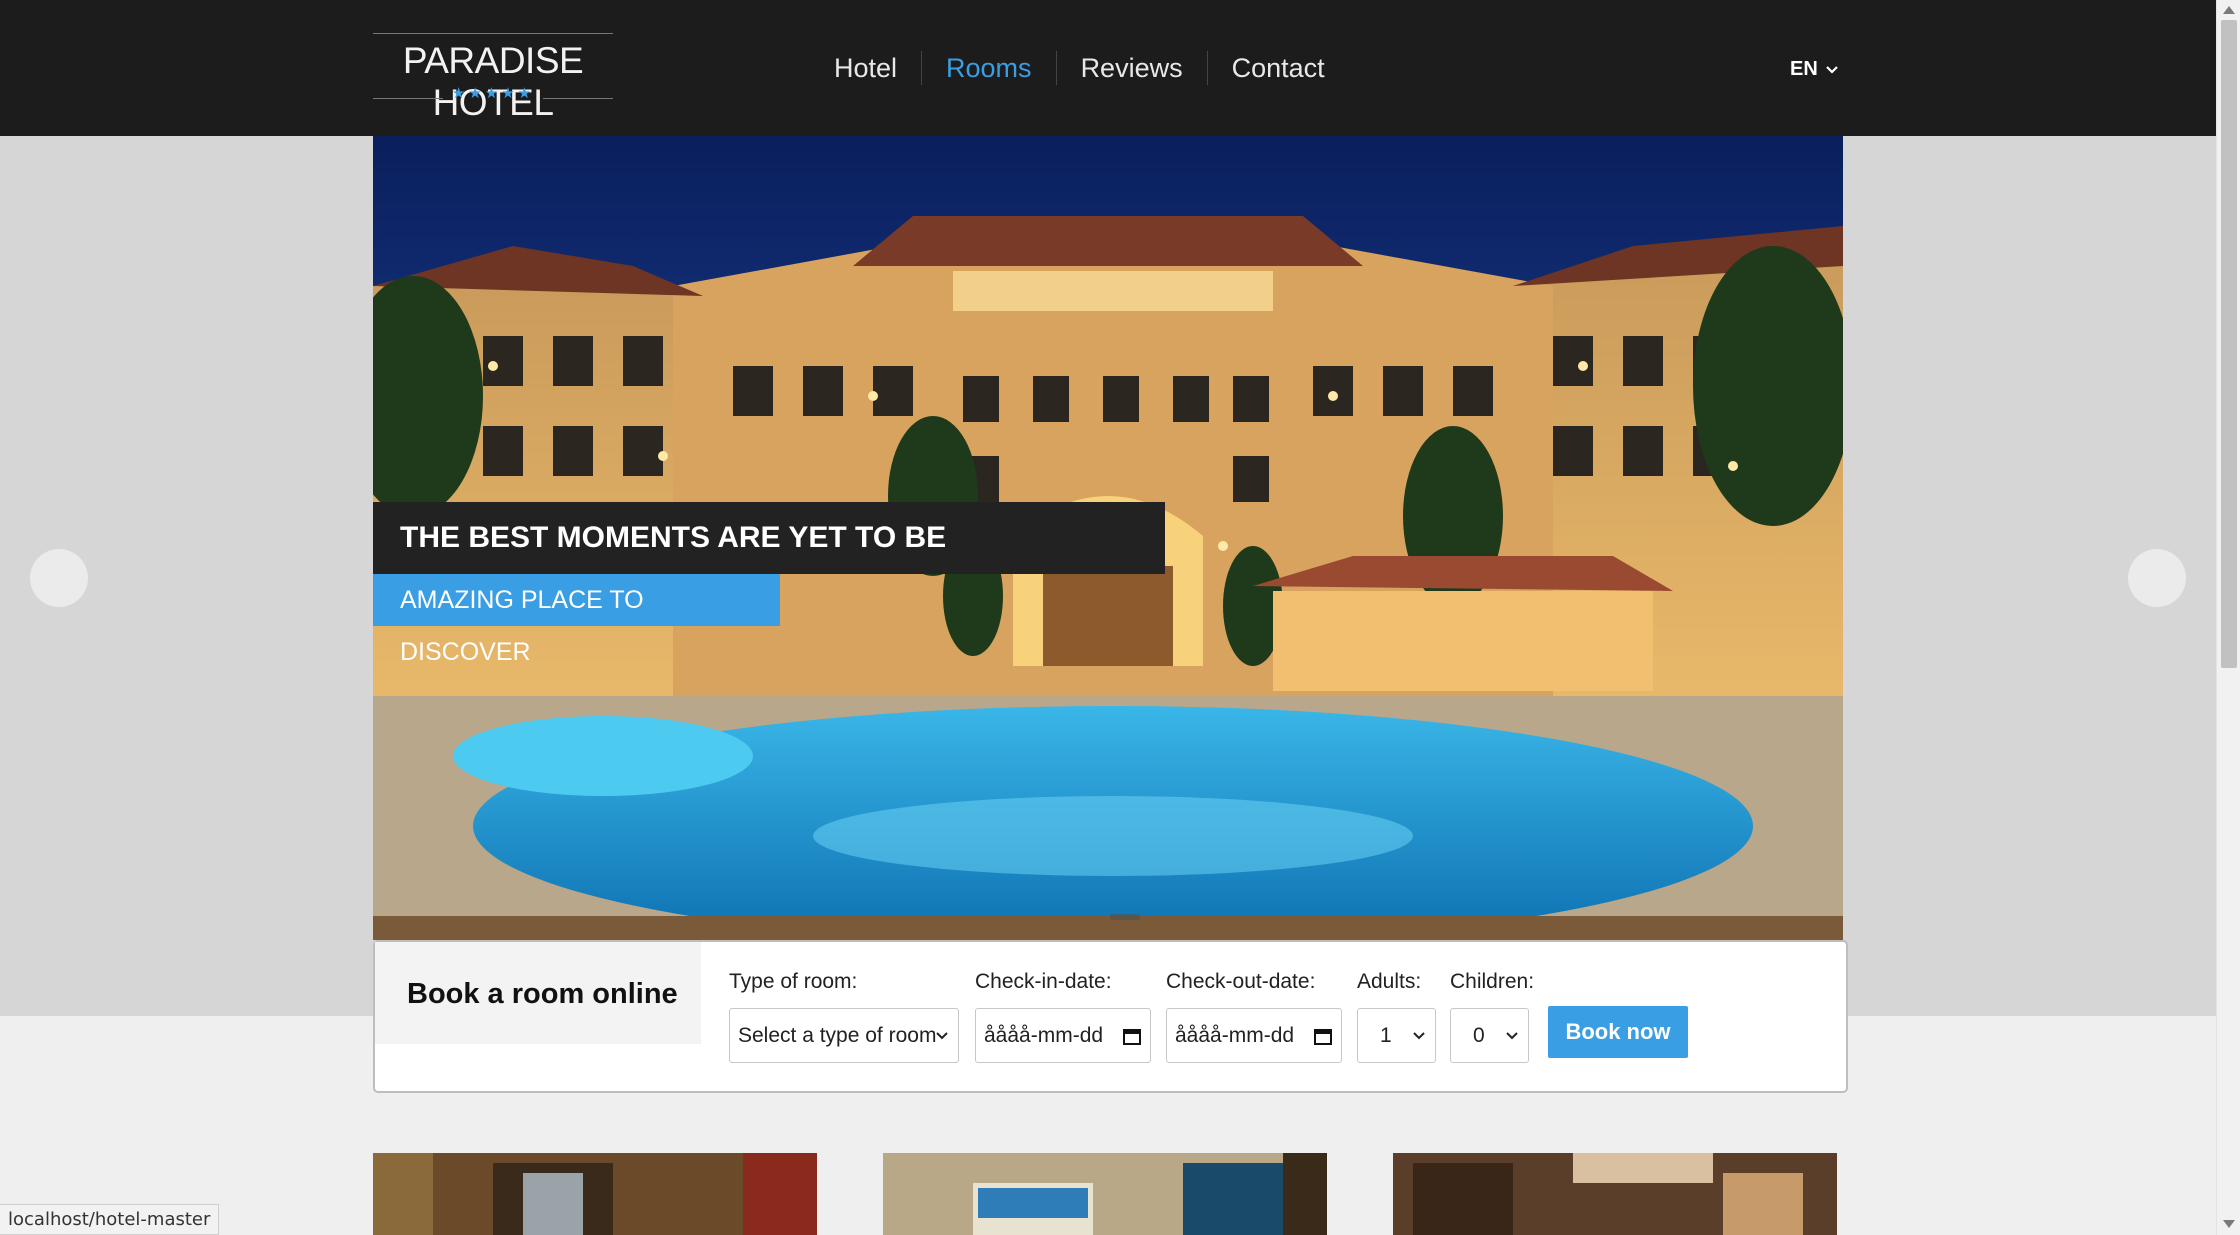 The image size is (2240, 1235). I want to click on scroll-up-arrow-icon, so click(2229, 10).